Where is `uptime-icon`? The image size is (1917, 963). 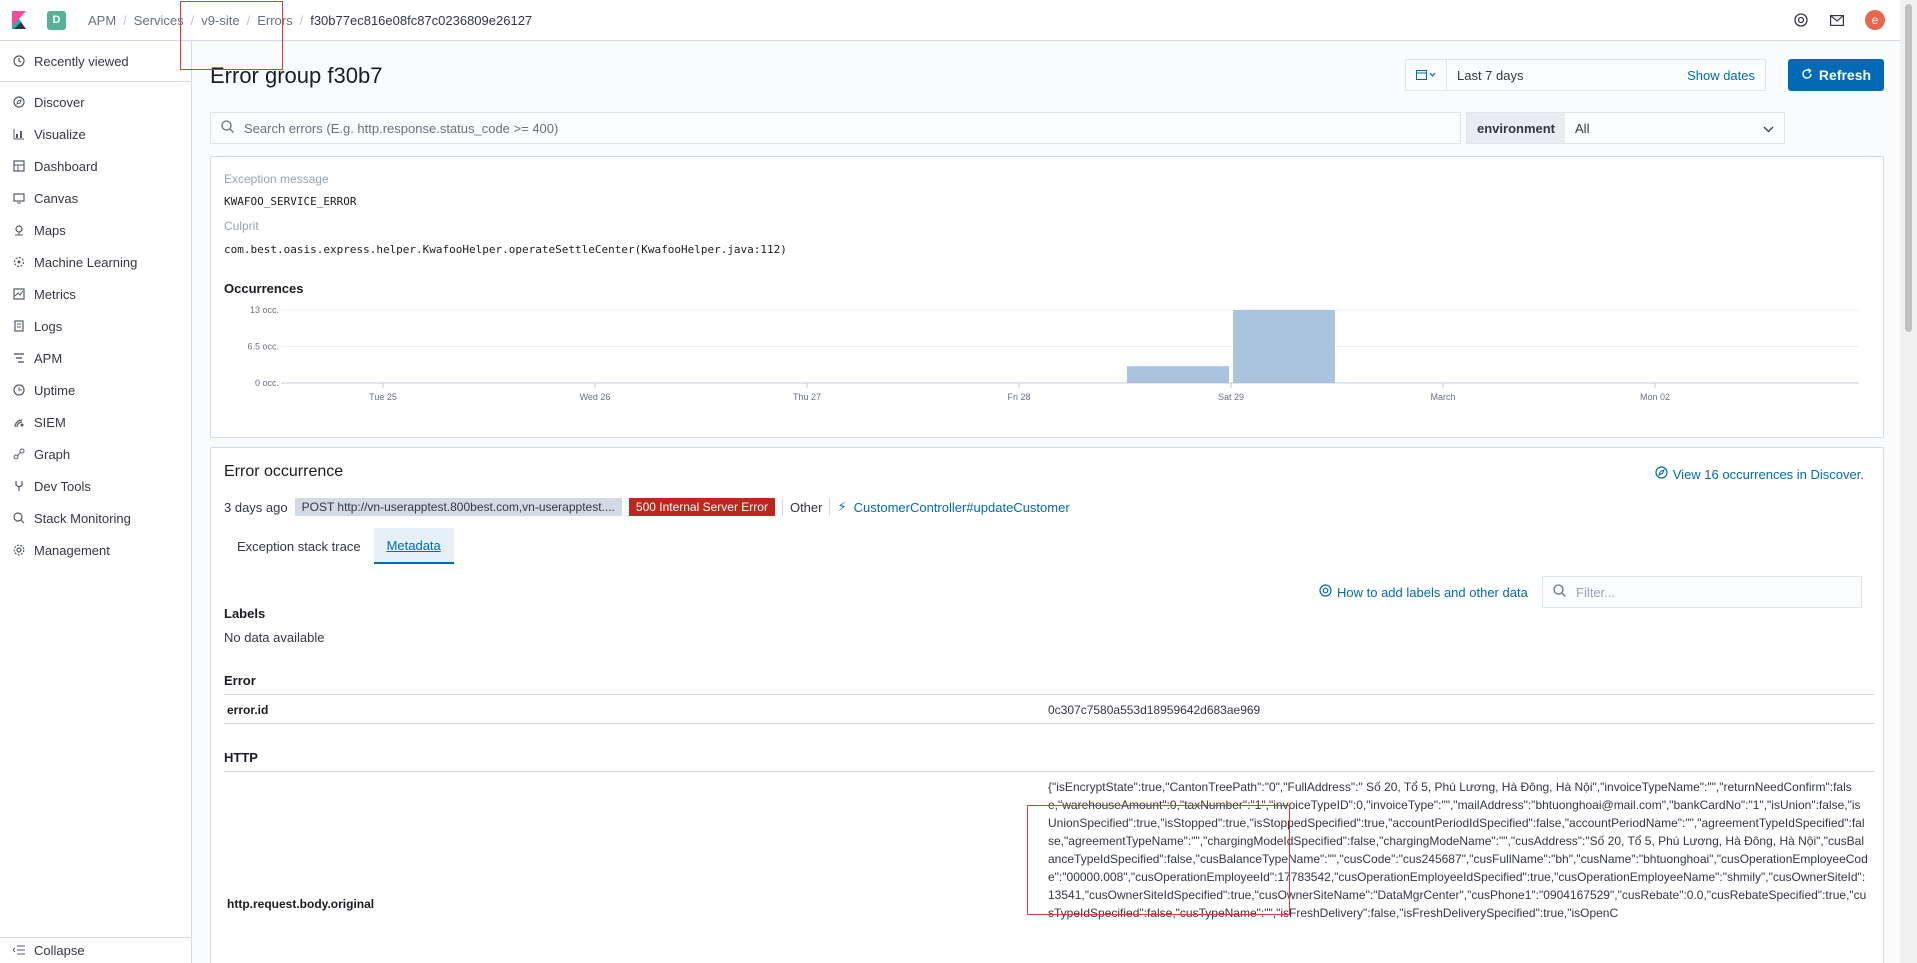
uptime-icon is located at coordinates (19, 390).